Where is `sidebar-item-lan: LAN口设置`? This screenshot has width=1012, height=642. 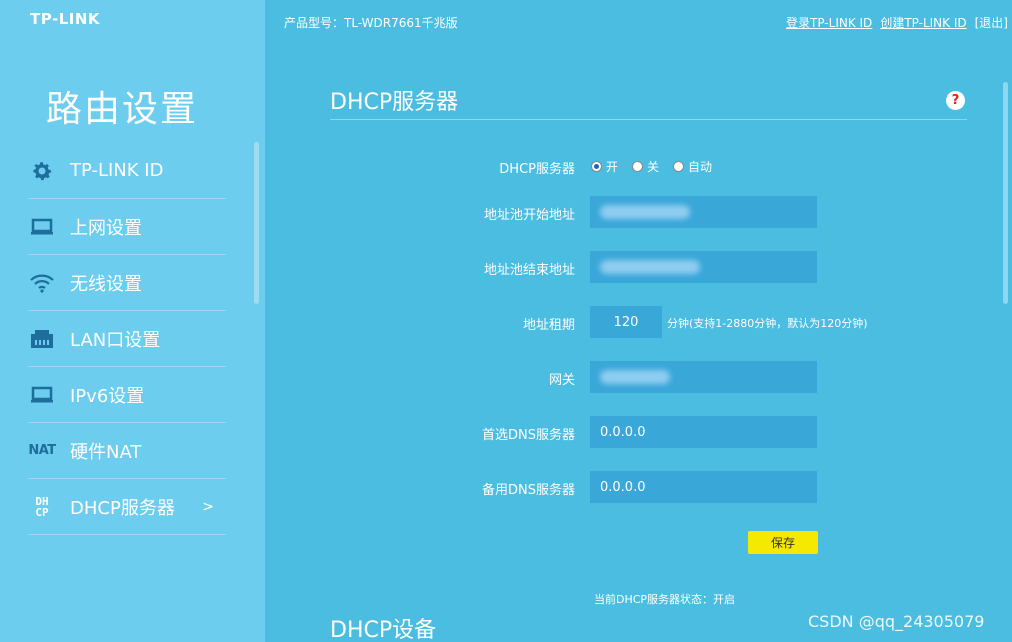 sidebar-item-lan: LAN口设置 is located at coordinates (127, 339).